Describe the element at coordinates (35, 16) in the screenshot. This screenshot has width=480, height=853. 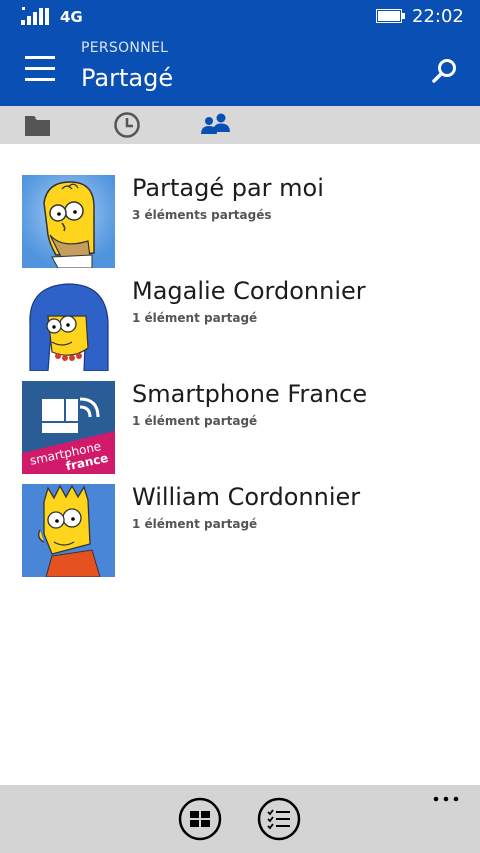
I see `signal-icon` at that location.